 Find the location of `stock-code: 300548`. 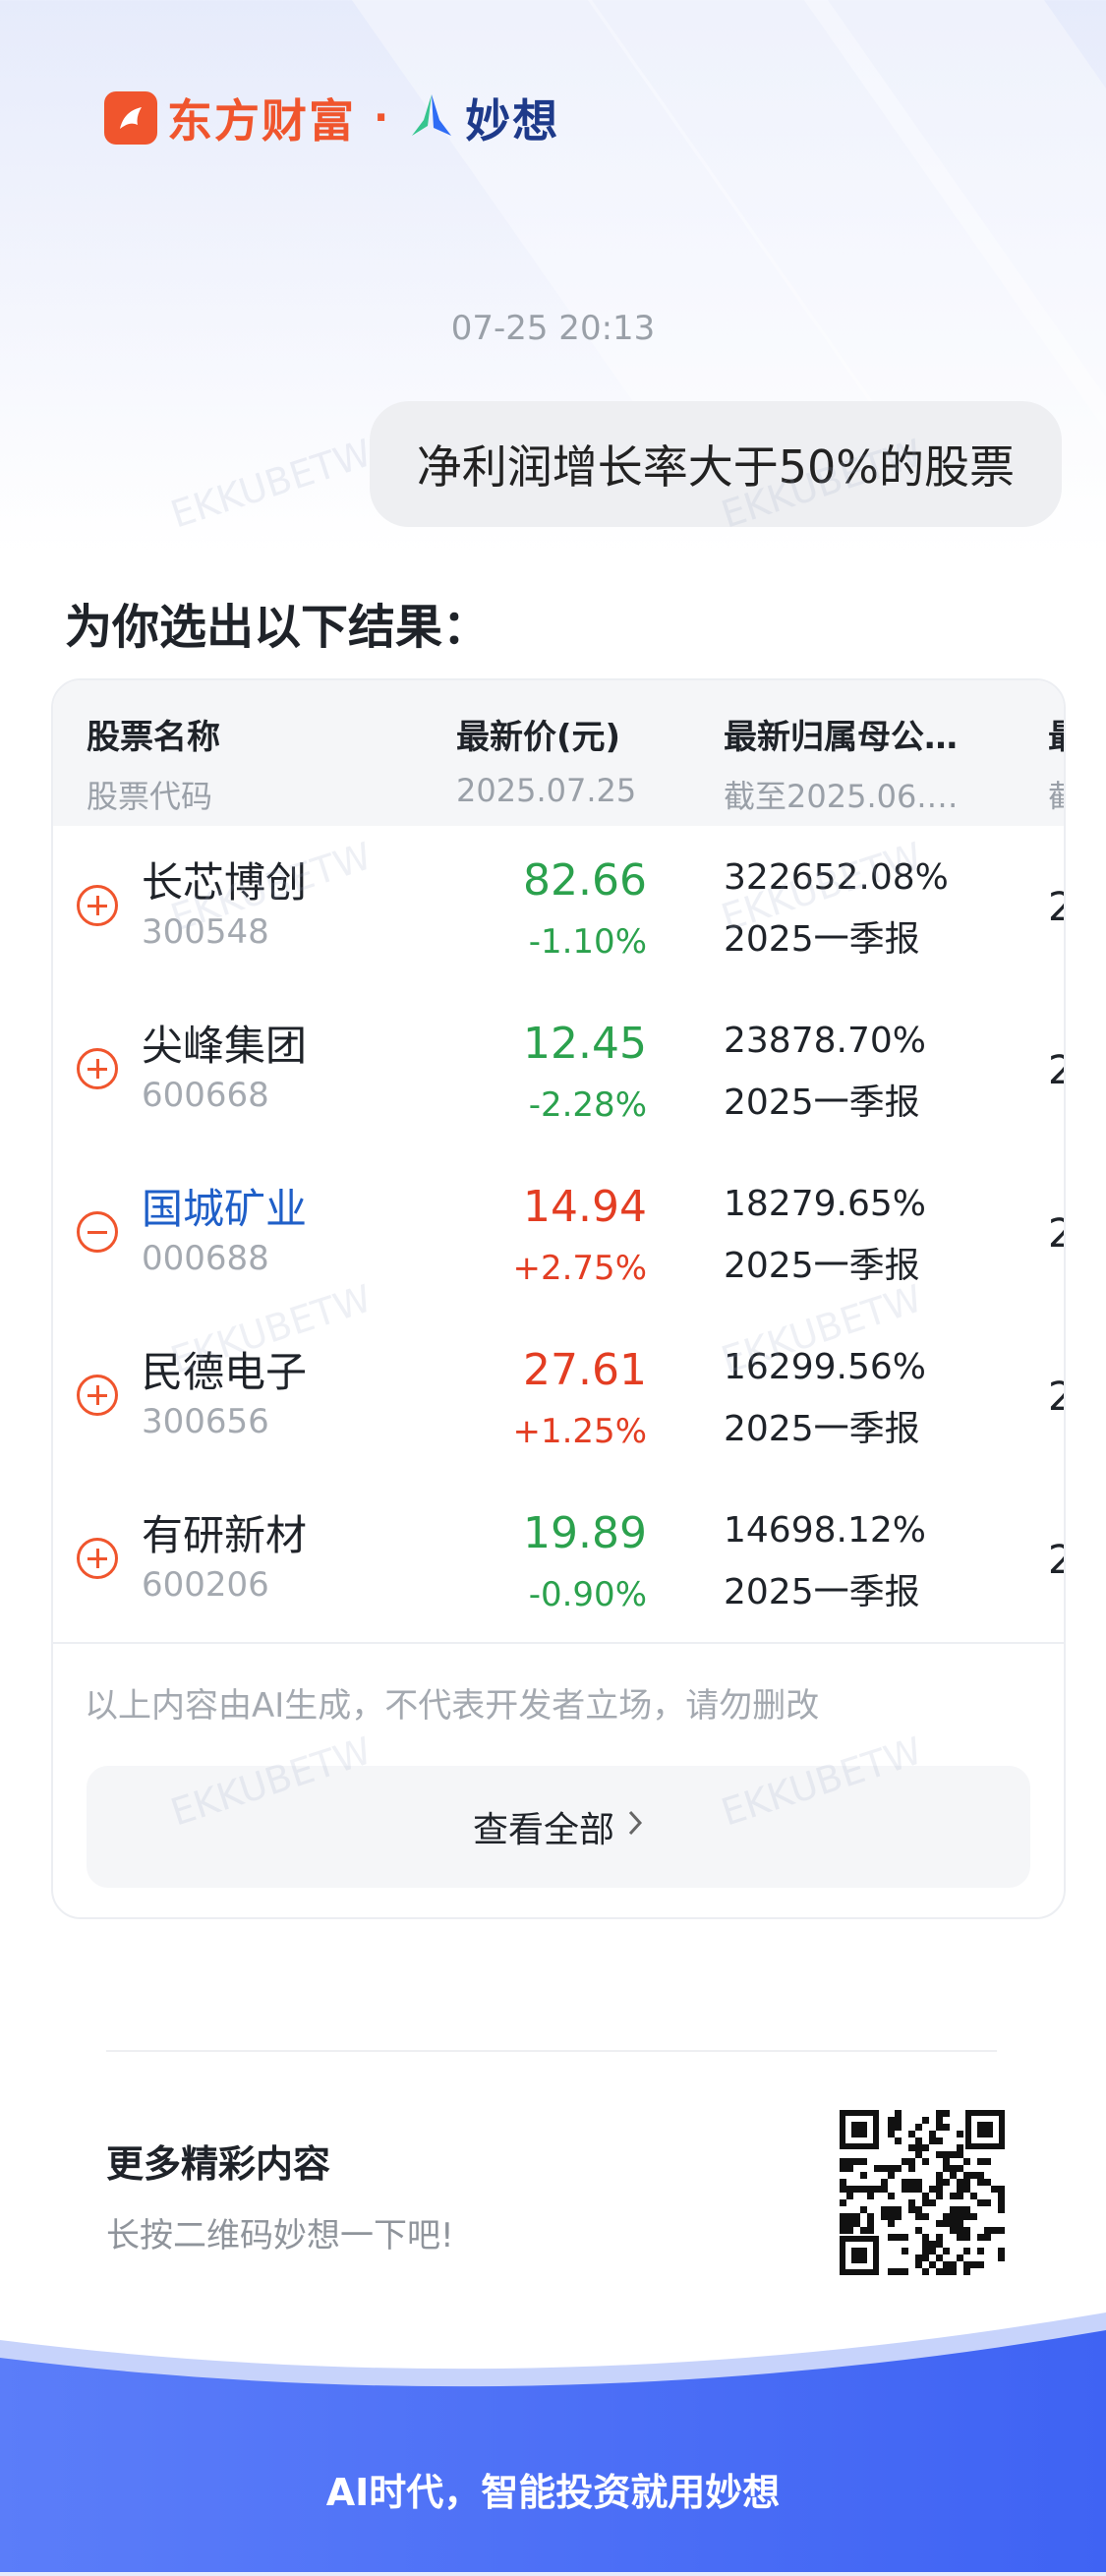

stock-code: 300548 is located at coordinates (205, 932).